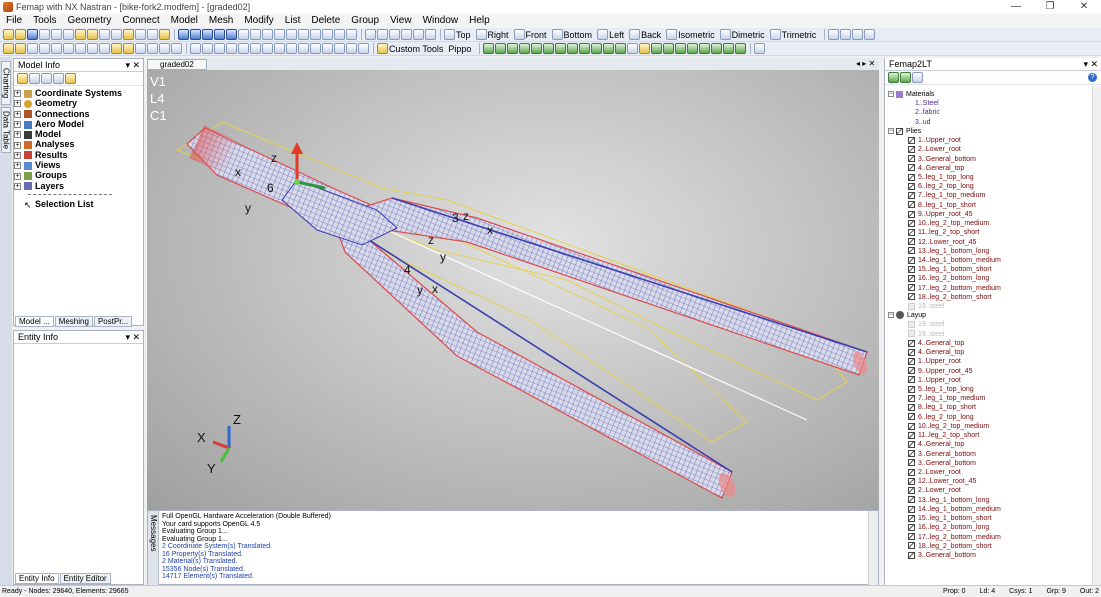  What do you see at coordinates (741, 48) in the screenshot?
I see `green-tool-20-icon` at bounding box center [741, 48].